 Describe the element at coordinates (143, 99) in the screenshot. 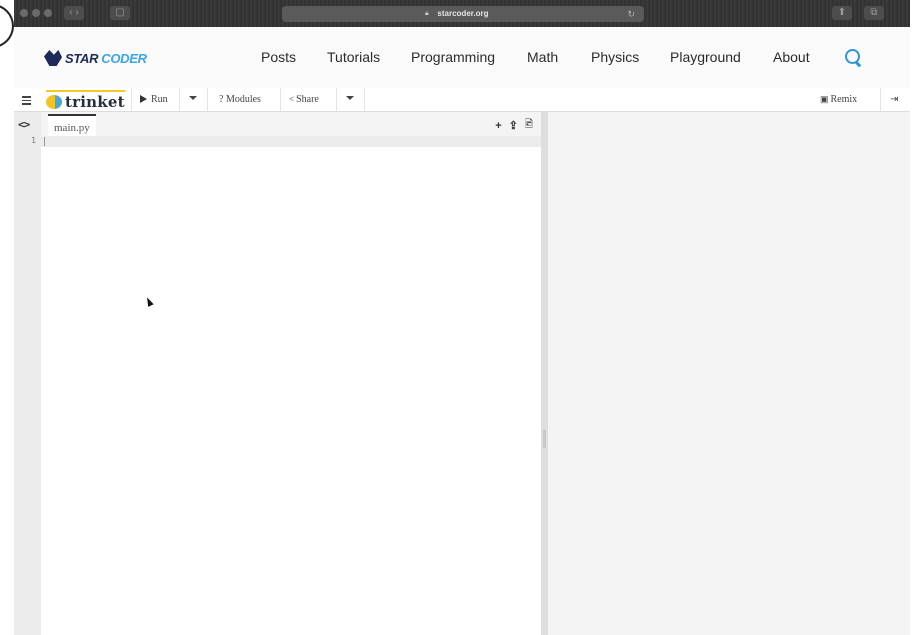

I see `play-icon` at that location.